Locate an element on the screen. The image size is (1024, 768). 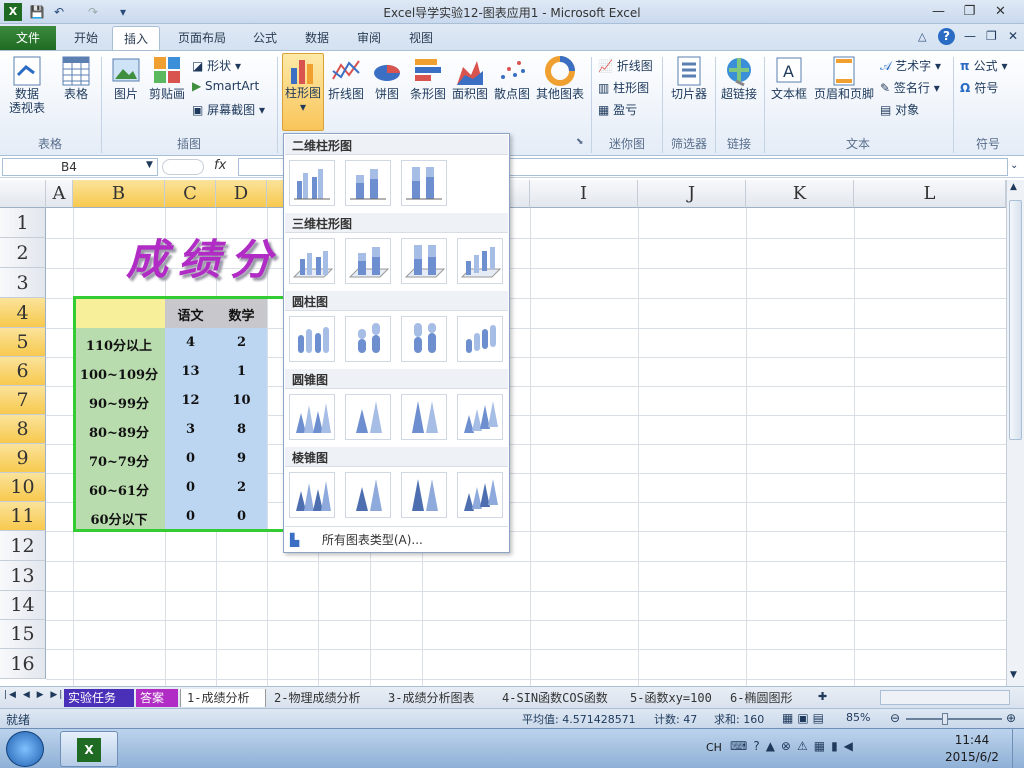
row-header-5: 5 is located at coordinates (23, 342).